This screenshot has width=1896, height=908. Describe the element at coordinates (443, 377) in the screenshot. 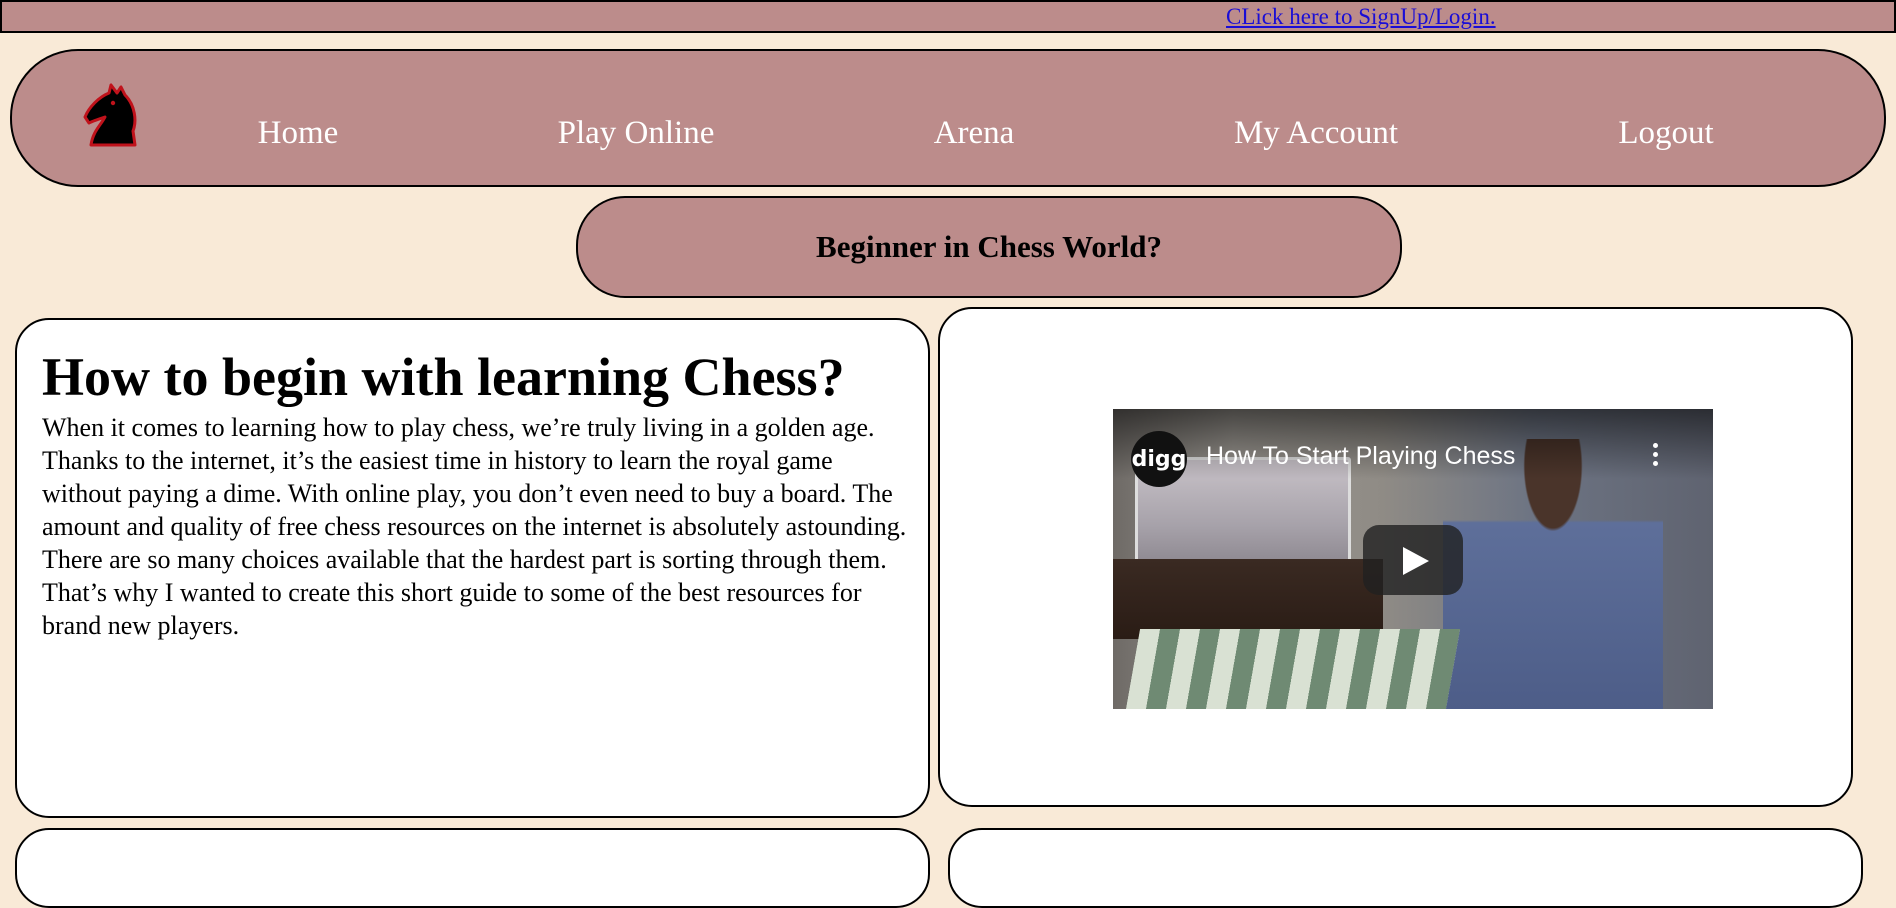

I see `intro-heading: How to begin with learning Chess?` at that location.